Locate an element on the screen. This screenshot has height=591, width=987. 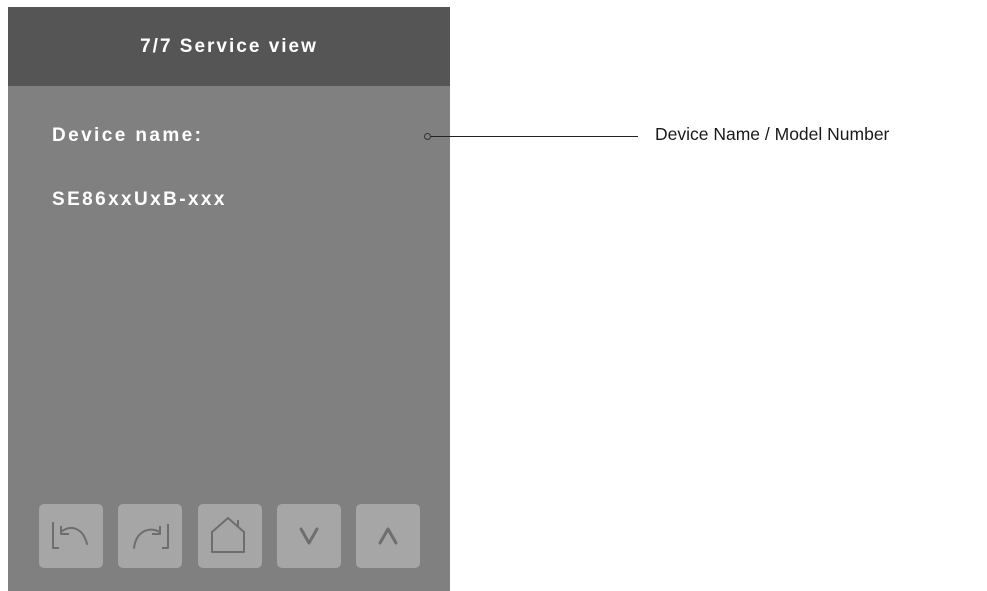
redo-forward-icon is located at coordinates (151, 536).